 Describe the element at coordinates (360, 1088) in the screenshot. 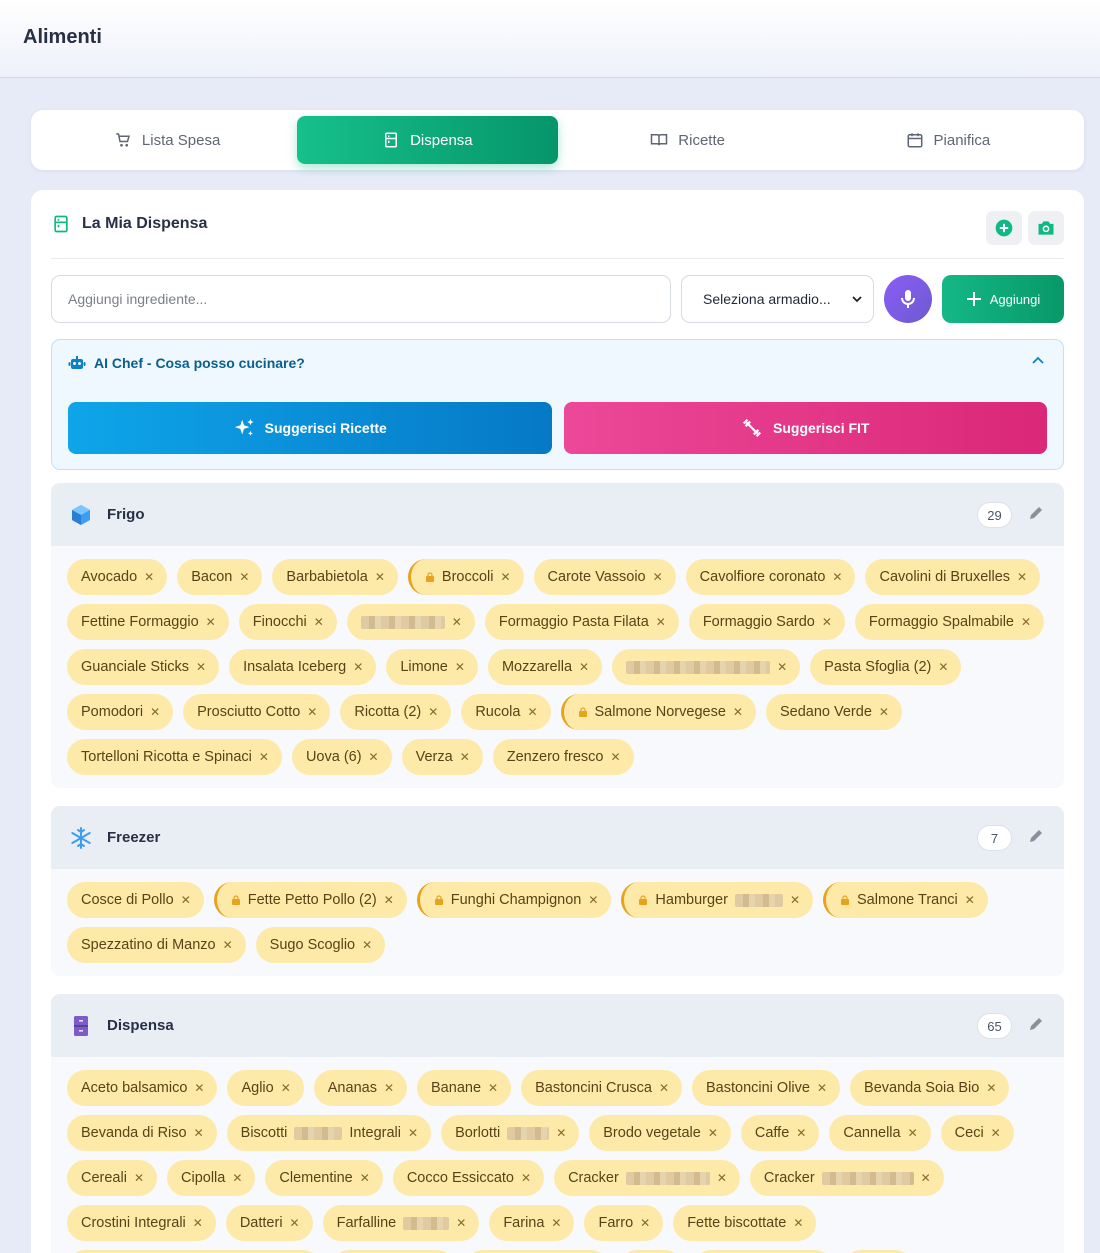

I see `food-chip: Ananas ✕` at that location.